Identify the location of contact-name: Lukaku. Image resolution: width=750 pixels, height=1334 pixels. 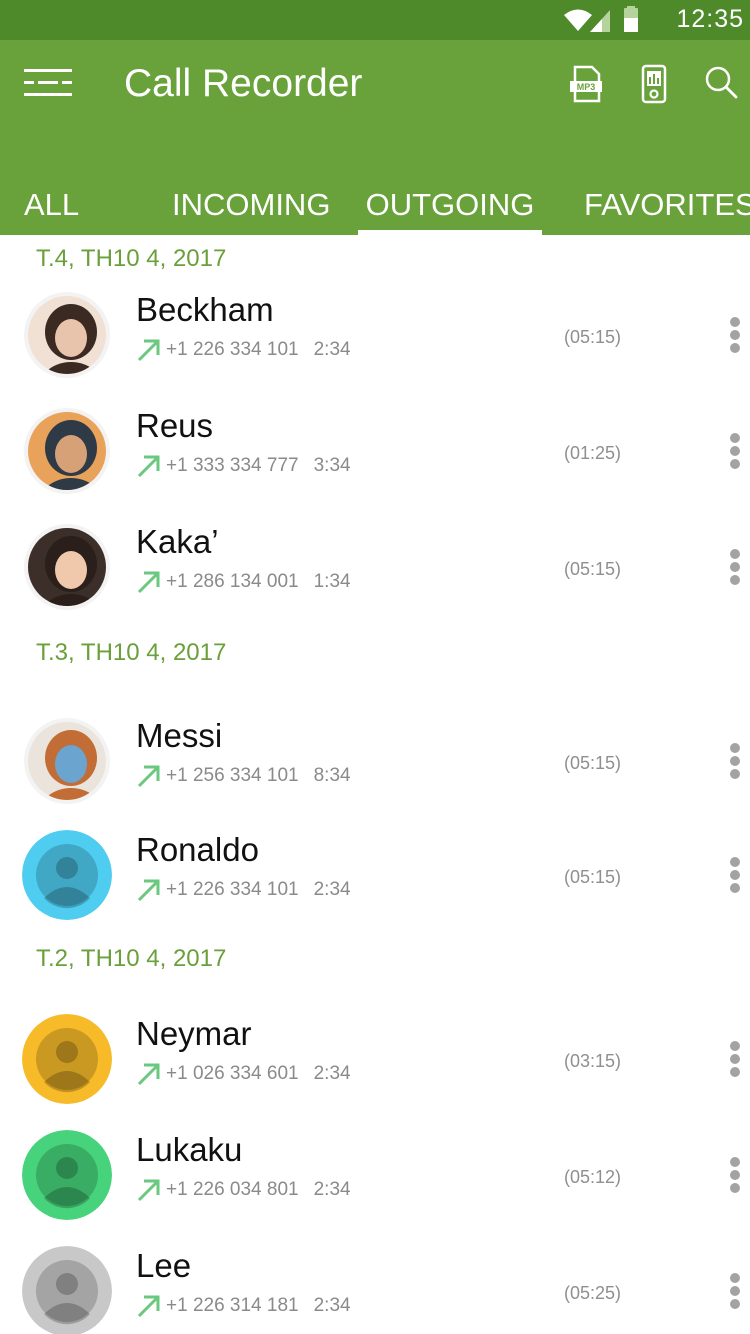
(189, 1149).